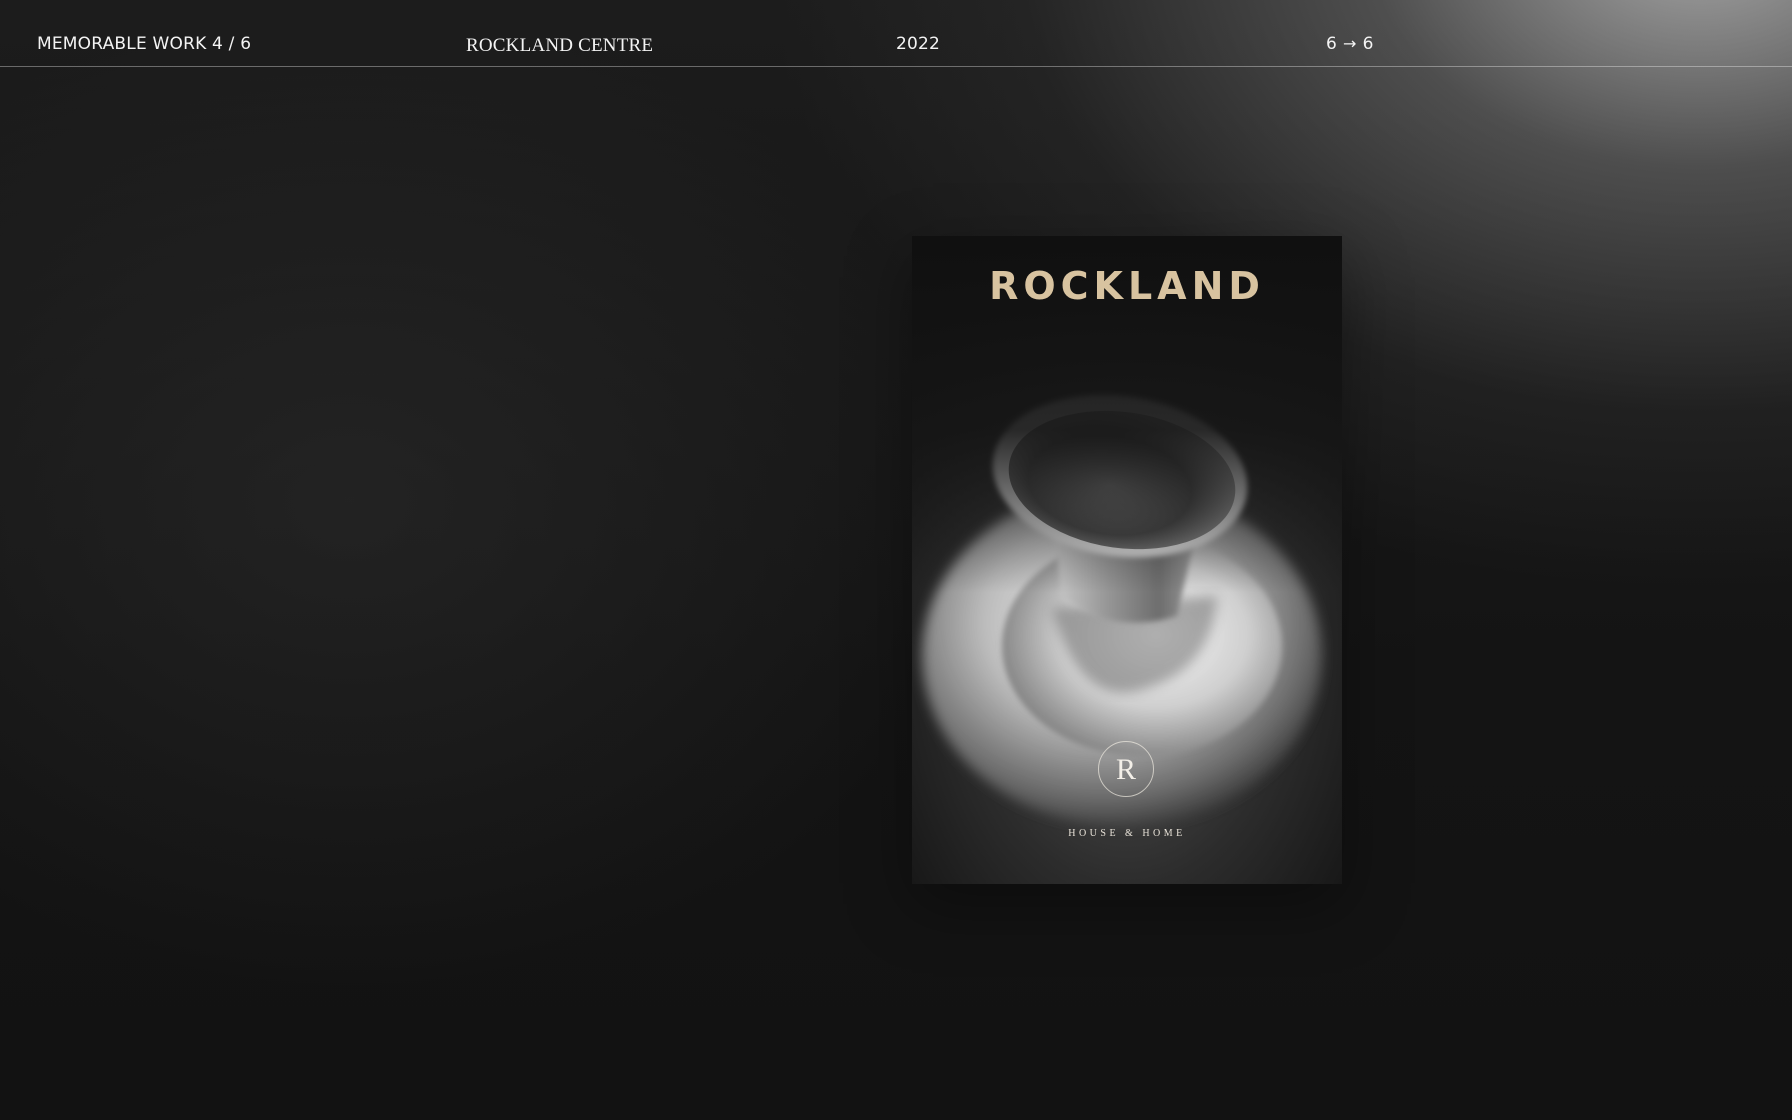  What do you see at coordinates (144, 44) in the screenshot?
I see `work-counter: MEMORABLE WORK 4 / 6` at bounding box center [144, 44].